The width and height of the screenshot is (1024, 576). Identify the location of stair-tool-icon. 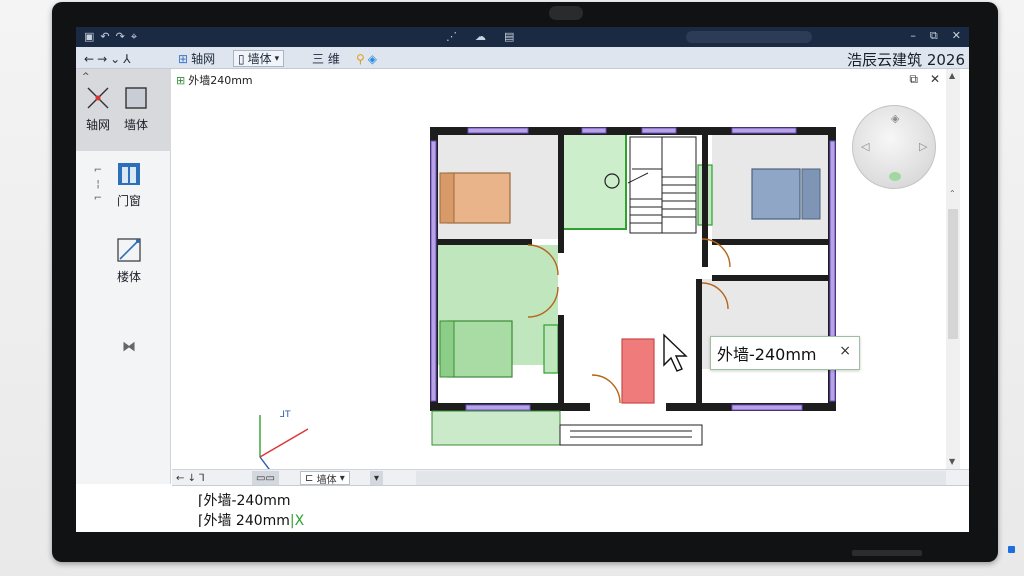
(129, 250).